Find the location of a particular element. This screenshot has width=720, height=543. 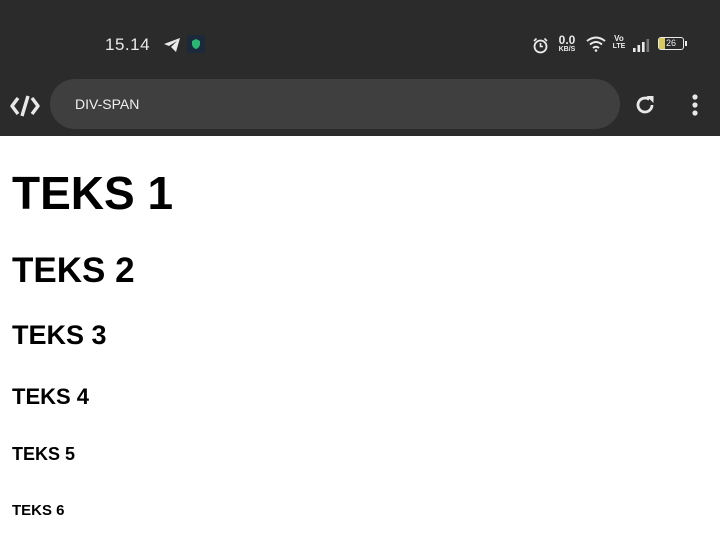

heading-1: TEKS 1 is located at coordinates (93, 193).